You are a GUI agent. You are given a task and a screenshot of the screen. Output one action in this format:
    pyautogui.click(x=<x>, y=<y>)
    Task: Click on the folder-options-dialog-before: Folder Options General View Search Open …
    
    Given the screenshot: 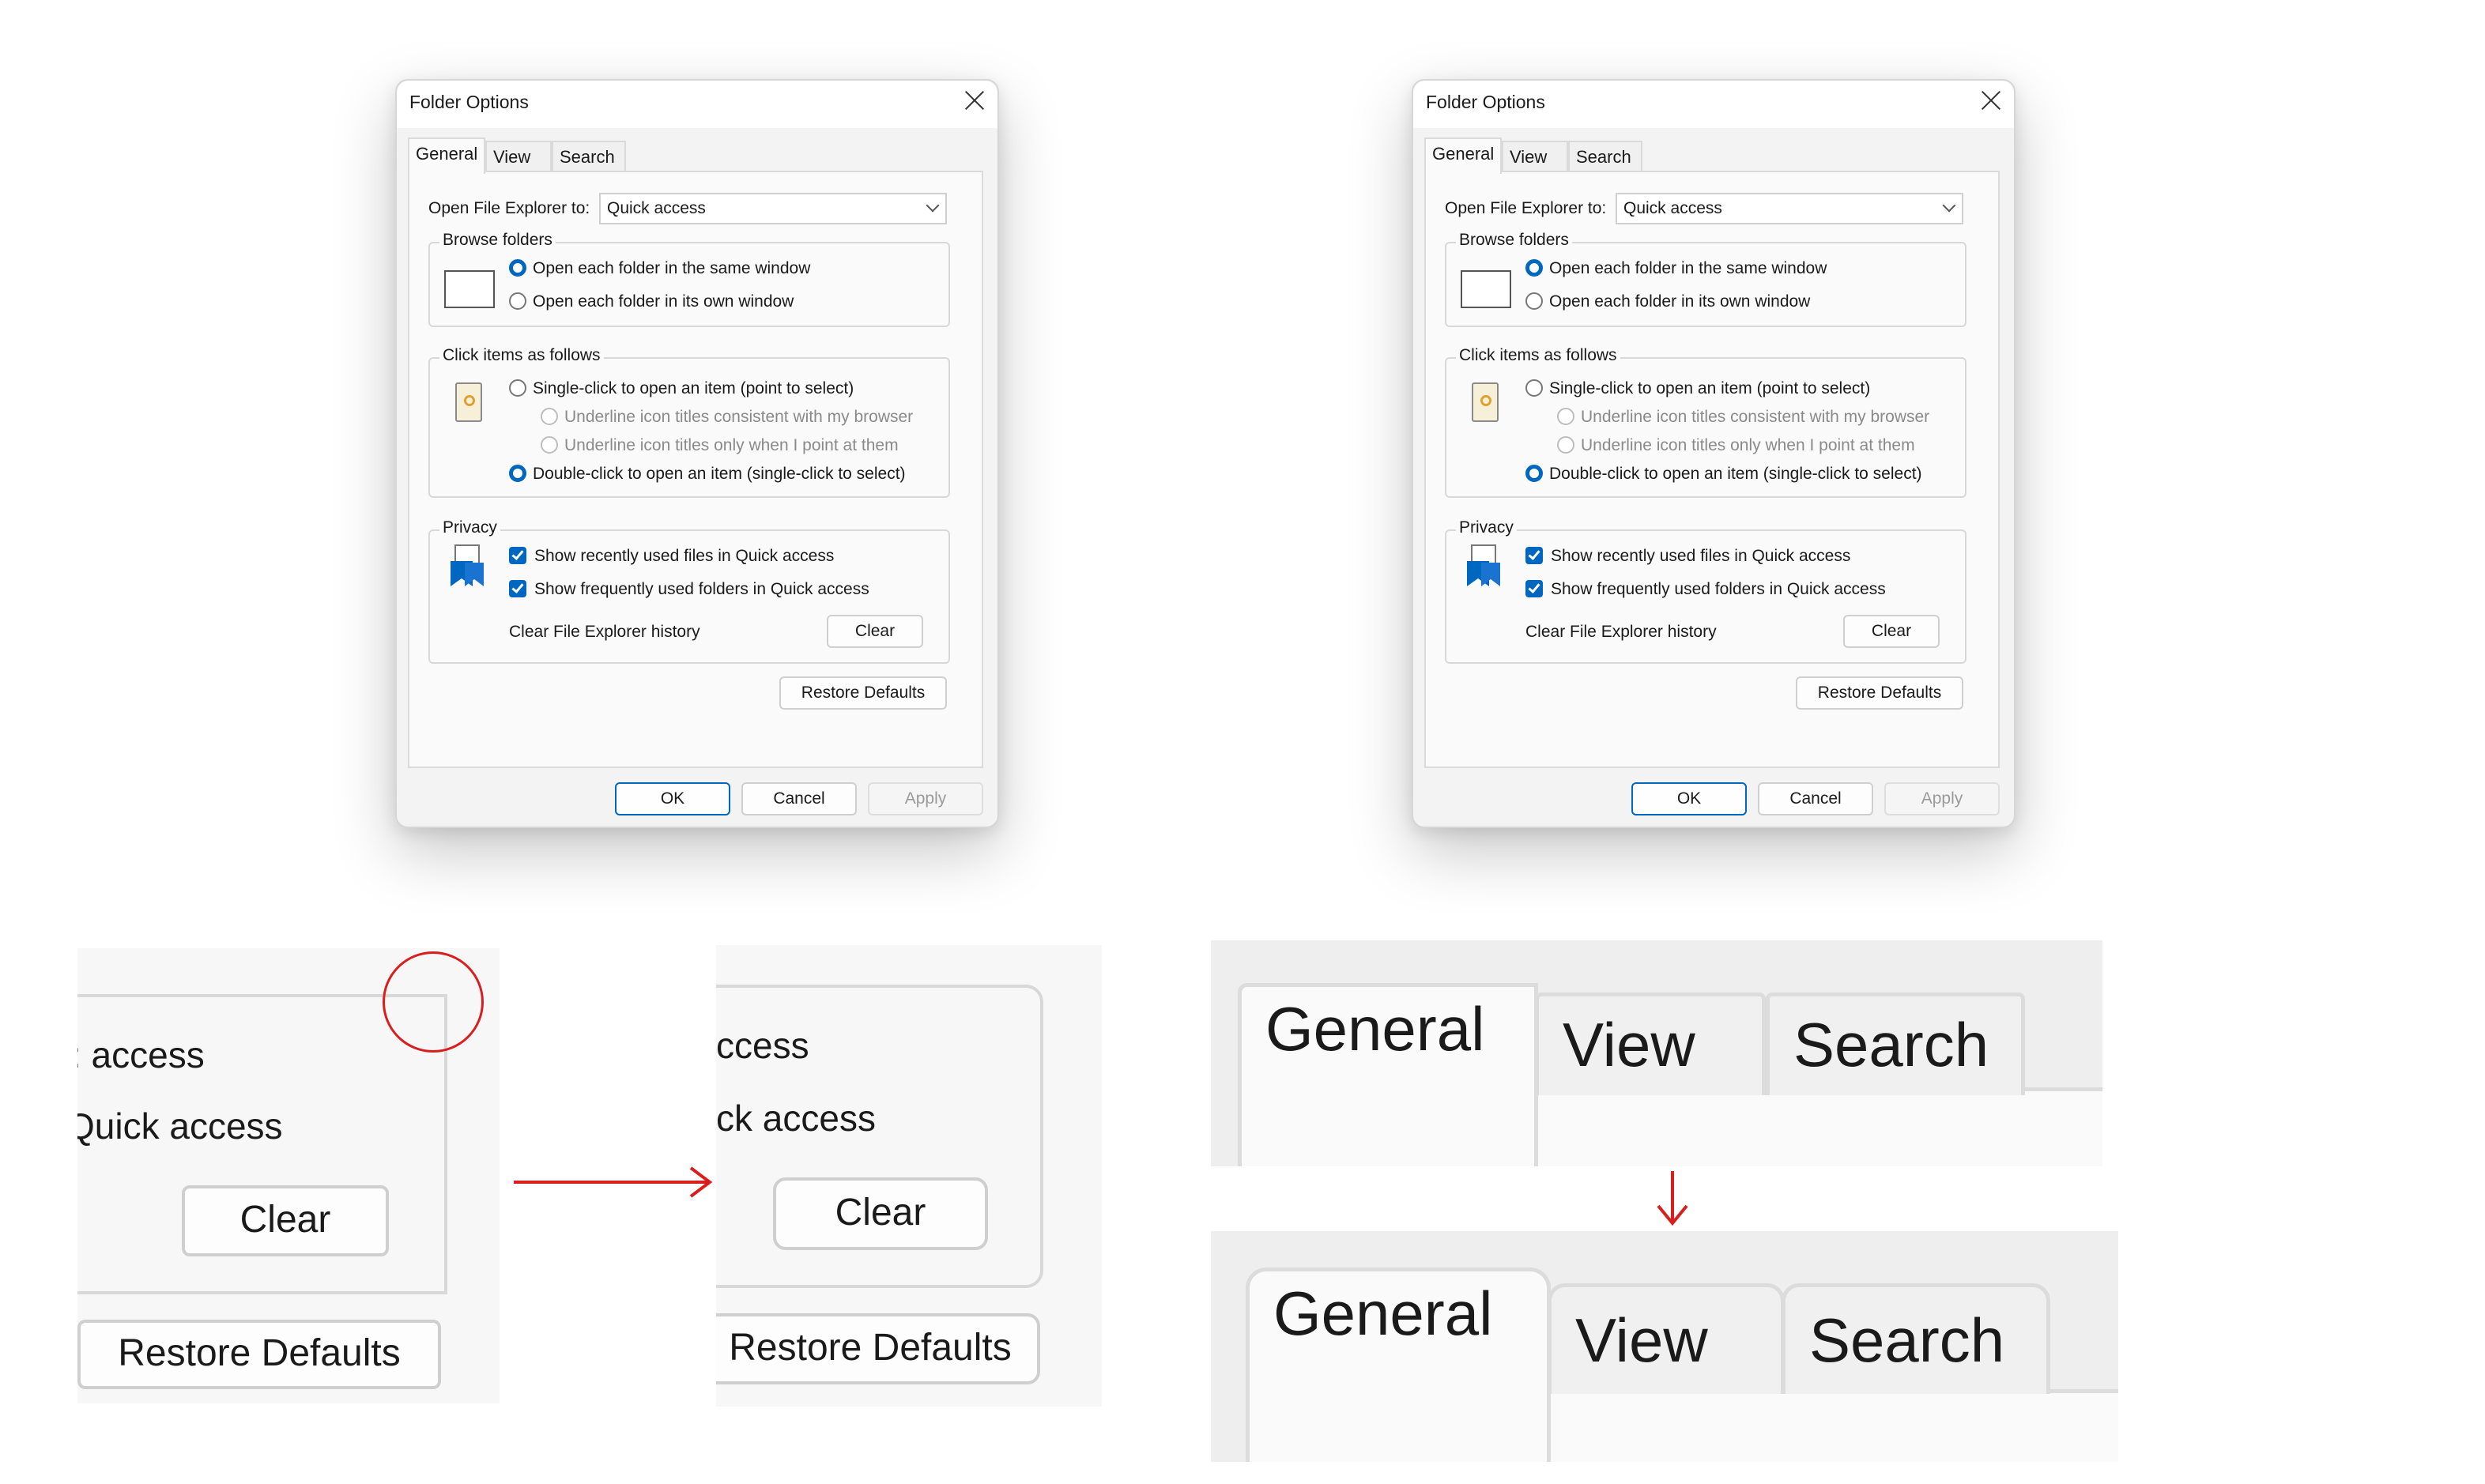 What is the action you would take?
    pyautogui.click(x=697, y=453)
    